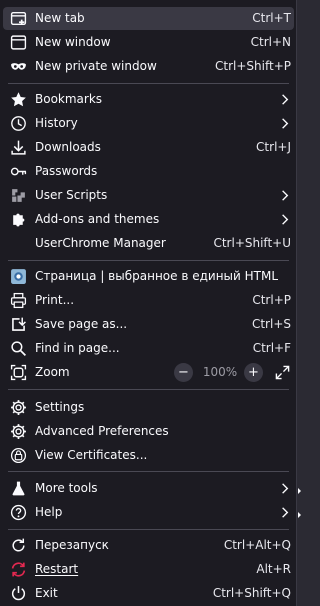 The image size is (320, 606). What do you see at coordinates (18, 593) in the screenshot?
I see `power-icon` at bounding box center [18, 593].